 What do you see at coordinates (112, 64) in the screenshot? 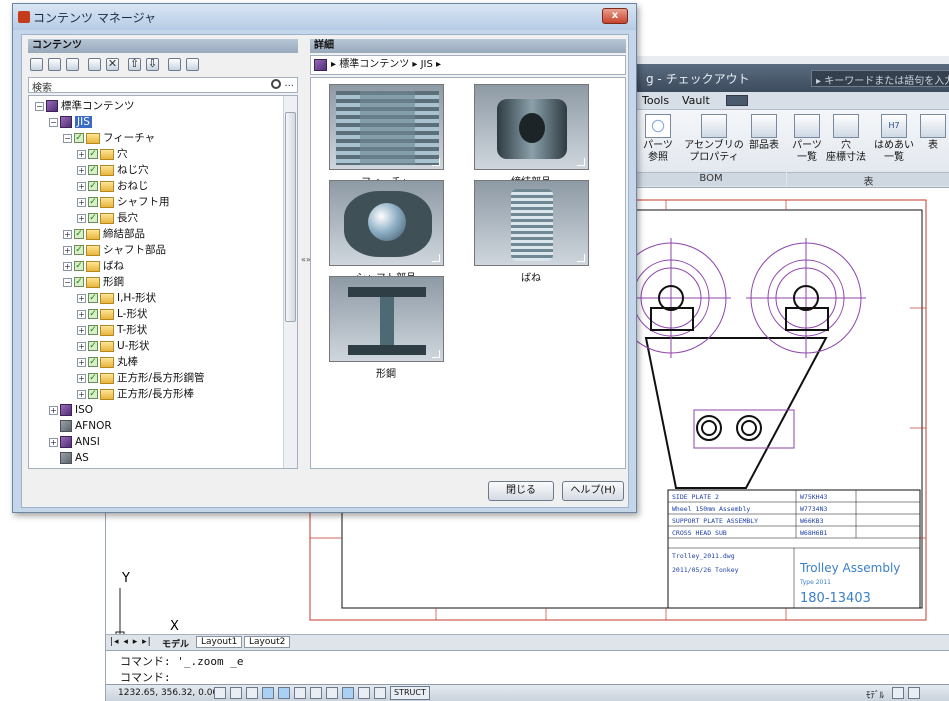
I see `delete-icon: ✕` at bounding box center [112, 64].